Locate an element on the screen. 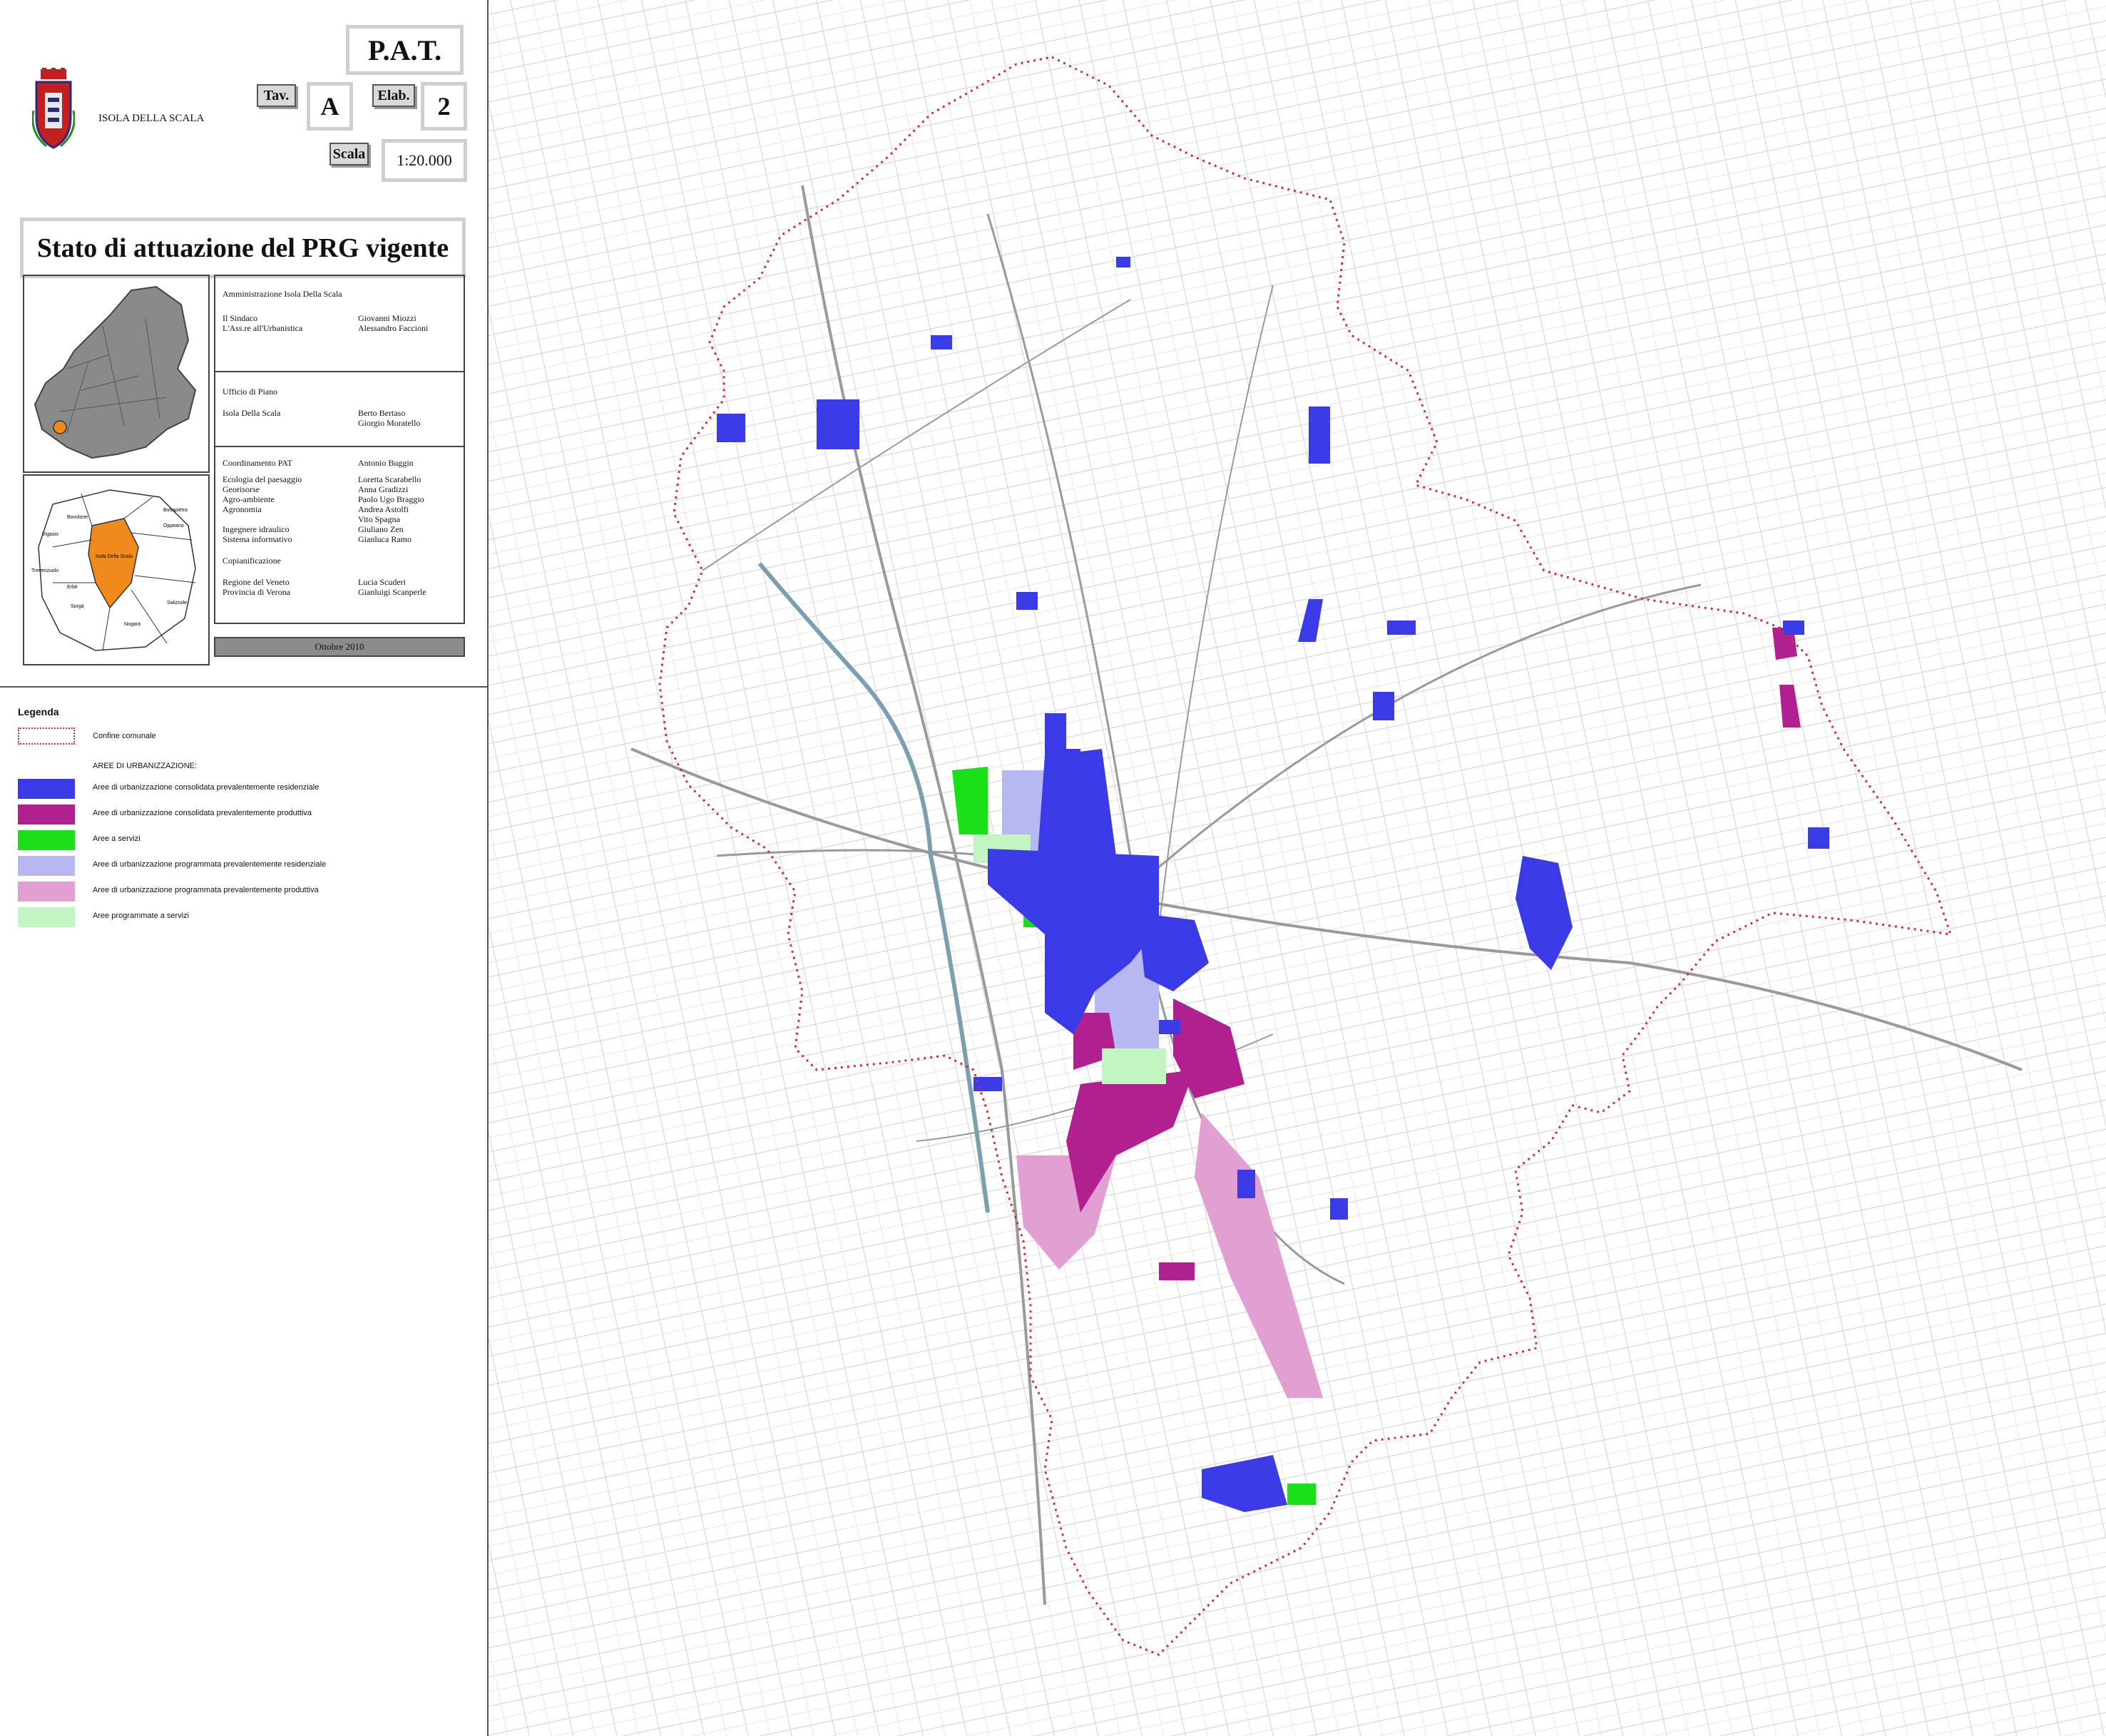  tav-label: Tav. is located at coordinates (276, 95).